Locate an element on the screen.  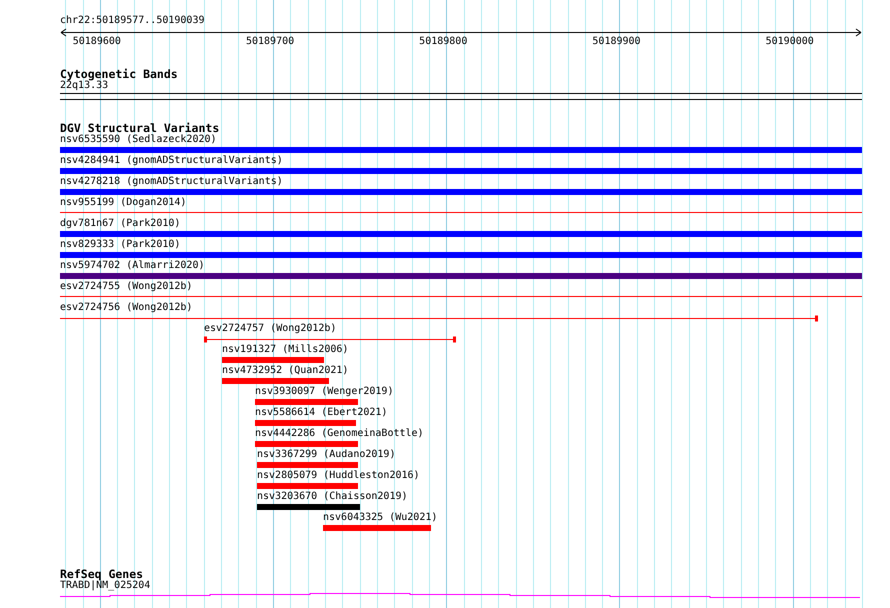
variant-label: nsv6043325 (Wu2021) is located at coordinates (380, 518).